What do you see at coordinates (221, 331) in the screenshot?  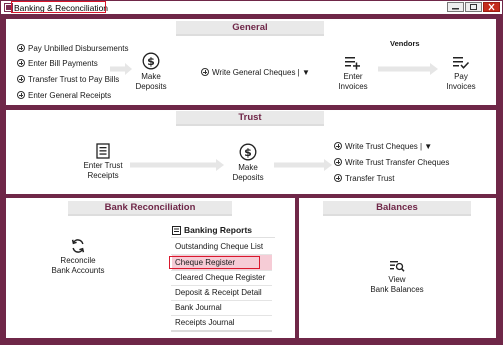 I see `report-separator` at bounding box center [221, 331].